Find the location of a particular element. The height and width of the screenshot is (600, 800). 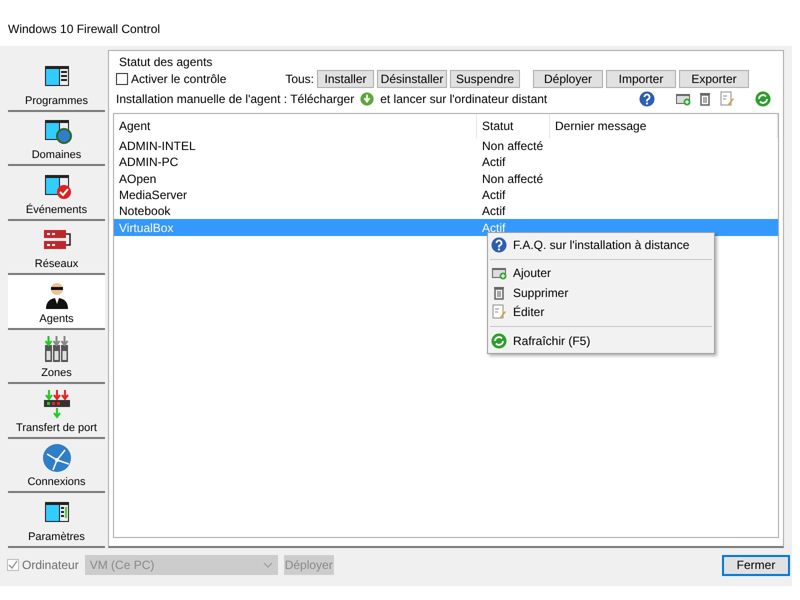

column-header: Statut is located at coordinates (513, 126).